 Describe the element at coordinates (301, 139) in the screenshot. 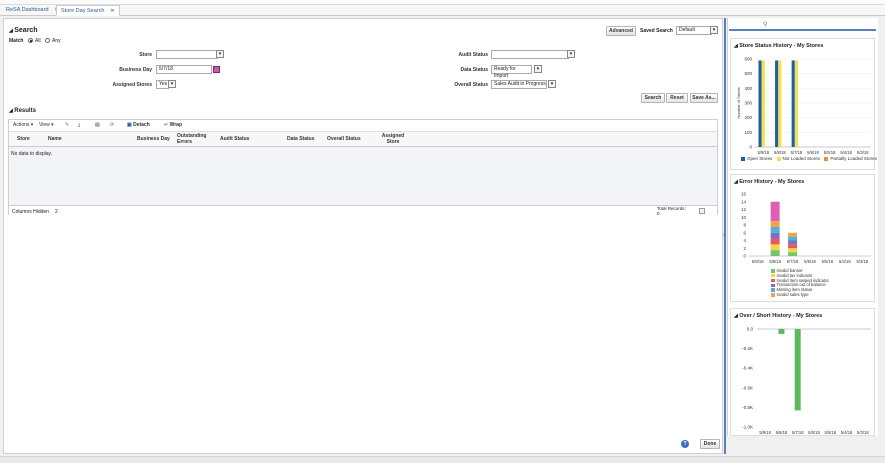

I see `col-data-status: Data Status` at that location.